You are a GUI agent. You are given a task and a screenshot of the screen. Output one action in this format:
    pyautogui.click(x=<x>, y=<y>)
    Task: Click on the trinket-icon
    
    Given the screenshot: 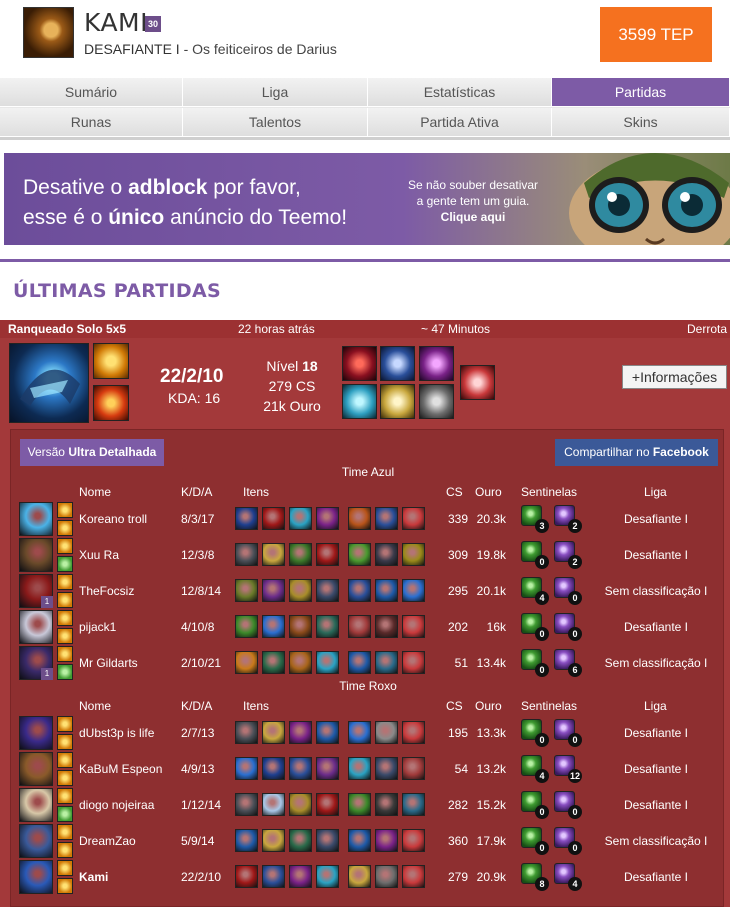 What is the action you would take?
    pyautogui.click(x=413, y=662)
    